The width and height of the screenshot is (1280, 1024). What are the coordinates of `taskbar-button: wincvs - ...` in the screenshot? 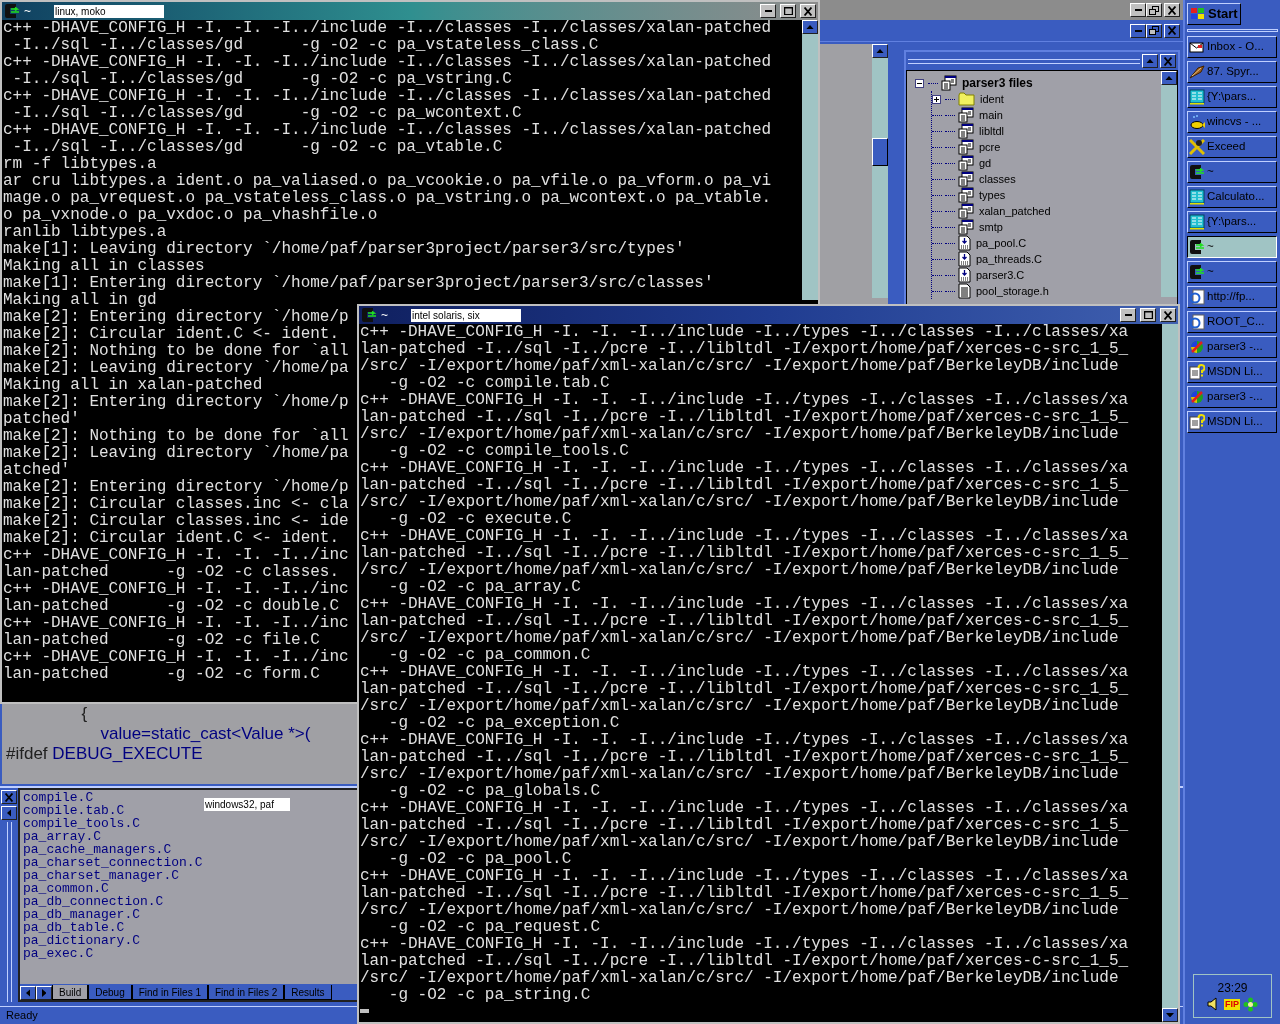 It's located at (1232, 122).